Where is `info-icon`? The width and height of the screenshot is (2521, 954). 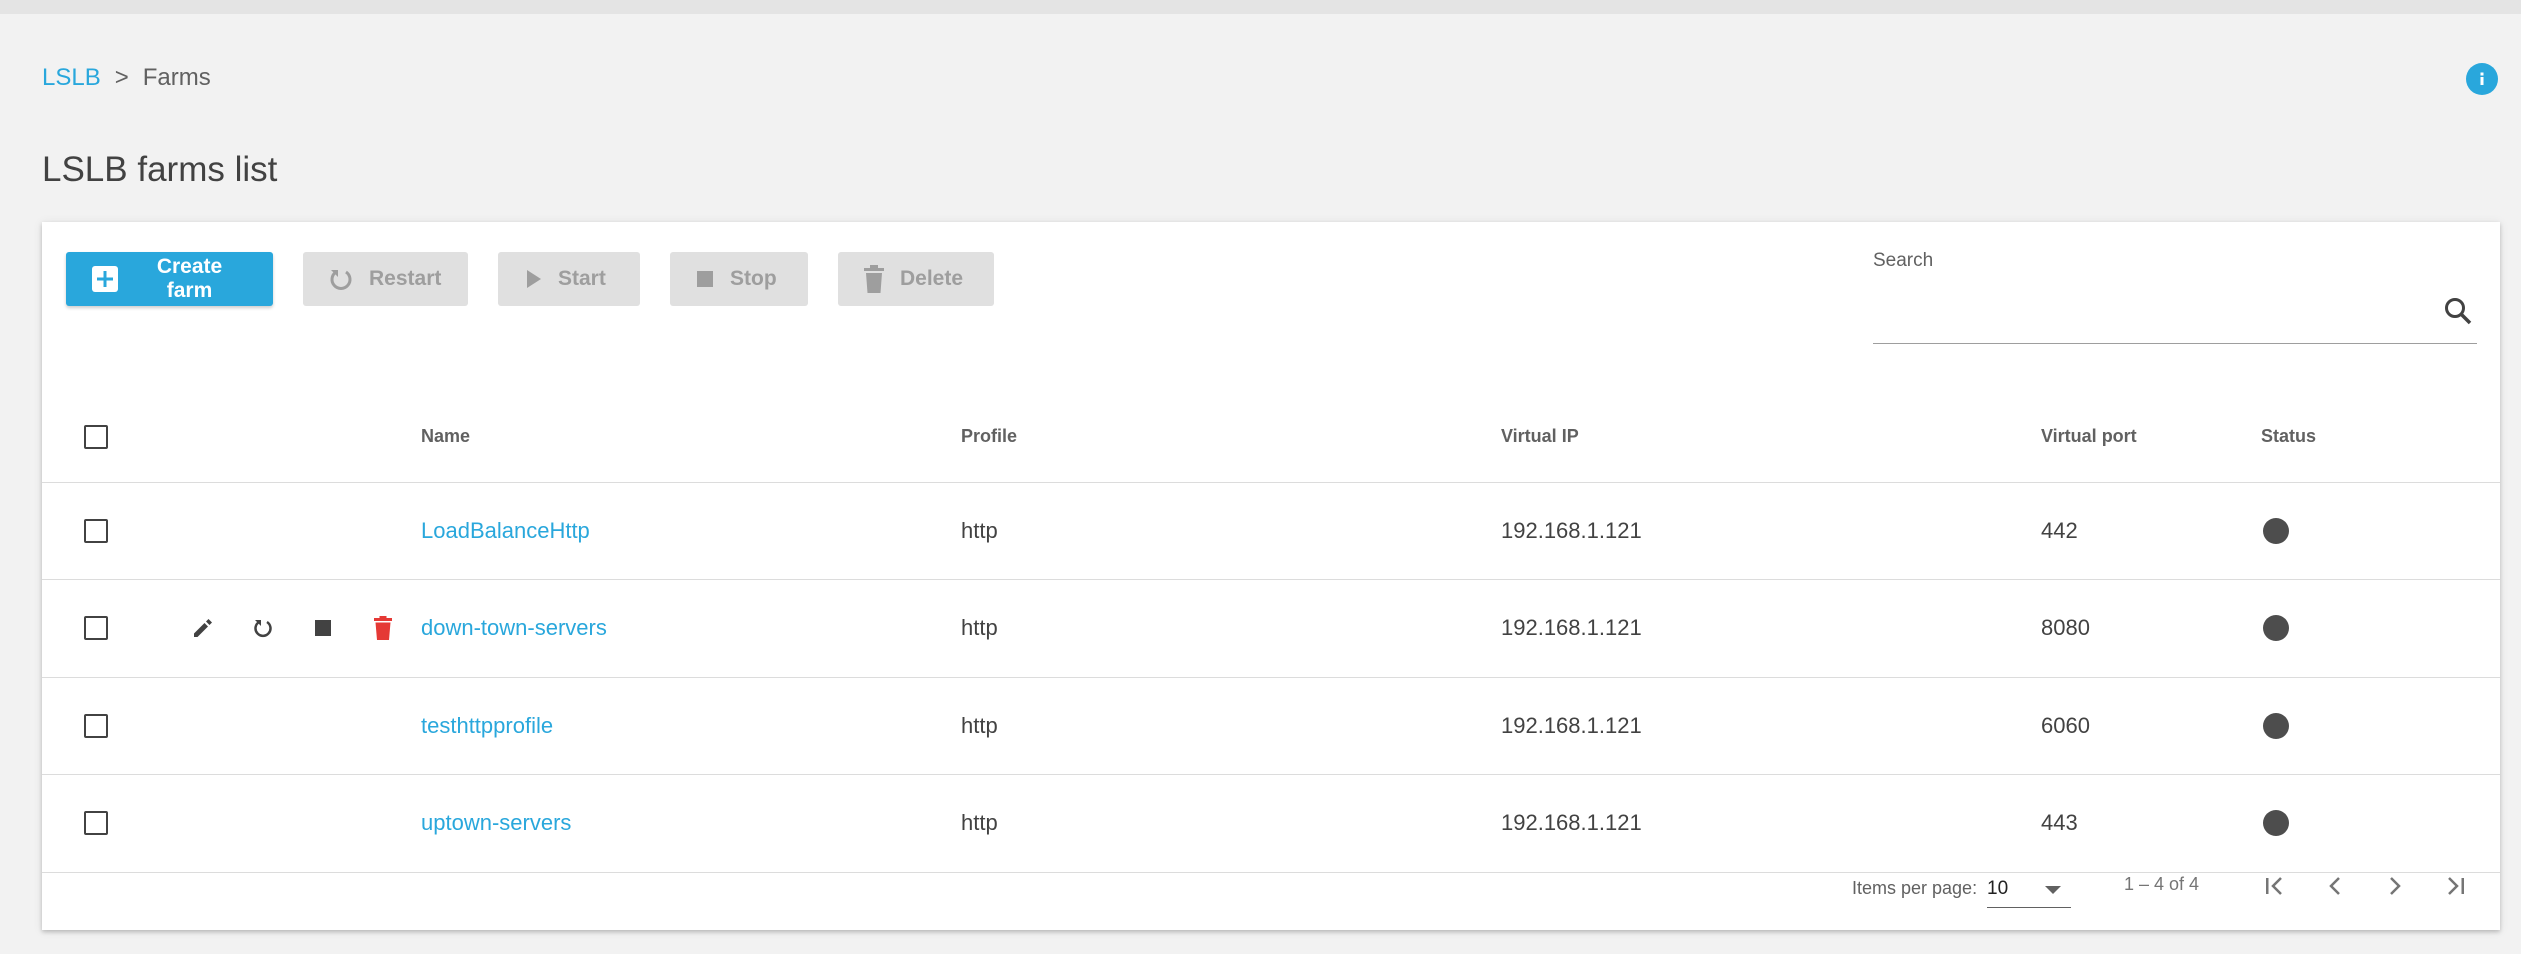
info-icon is located at coordinates (2482, 79).